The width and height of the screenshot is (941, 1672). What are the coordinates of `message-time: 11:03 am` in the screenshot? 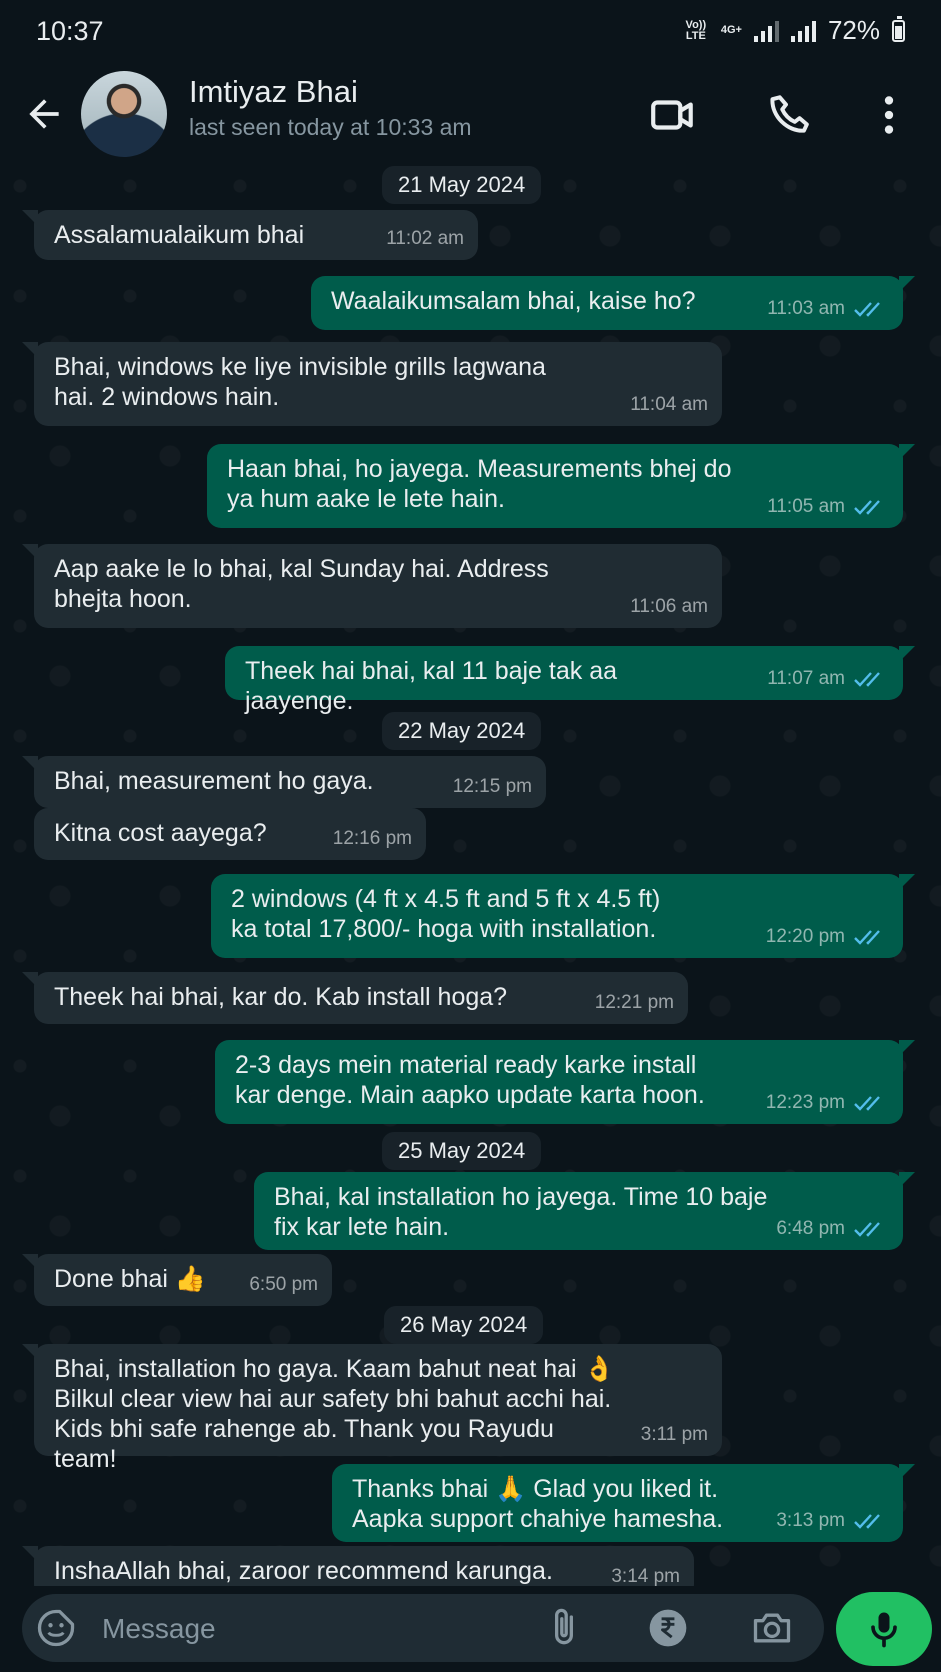 It's located at (806, 308).